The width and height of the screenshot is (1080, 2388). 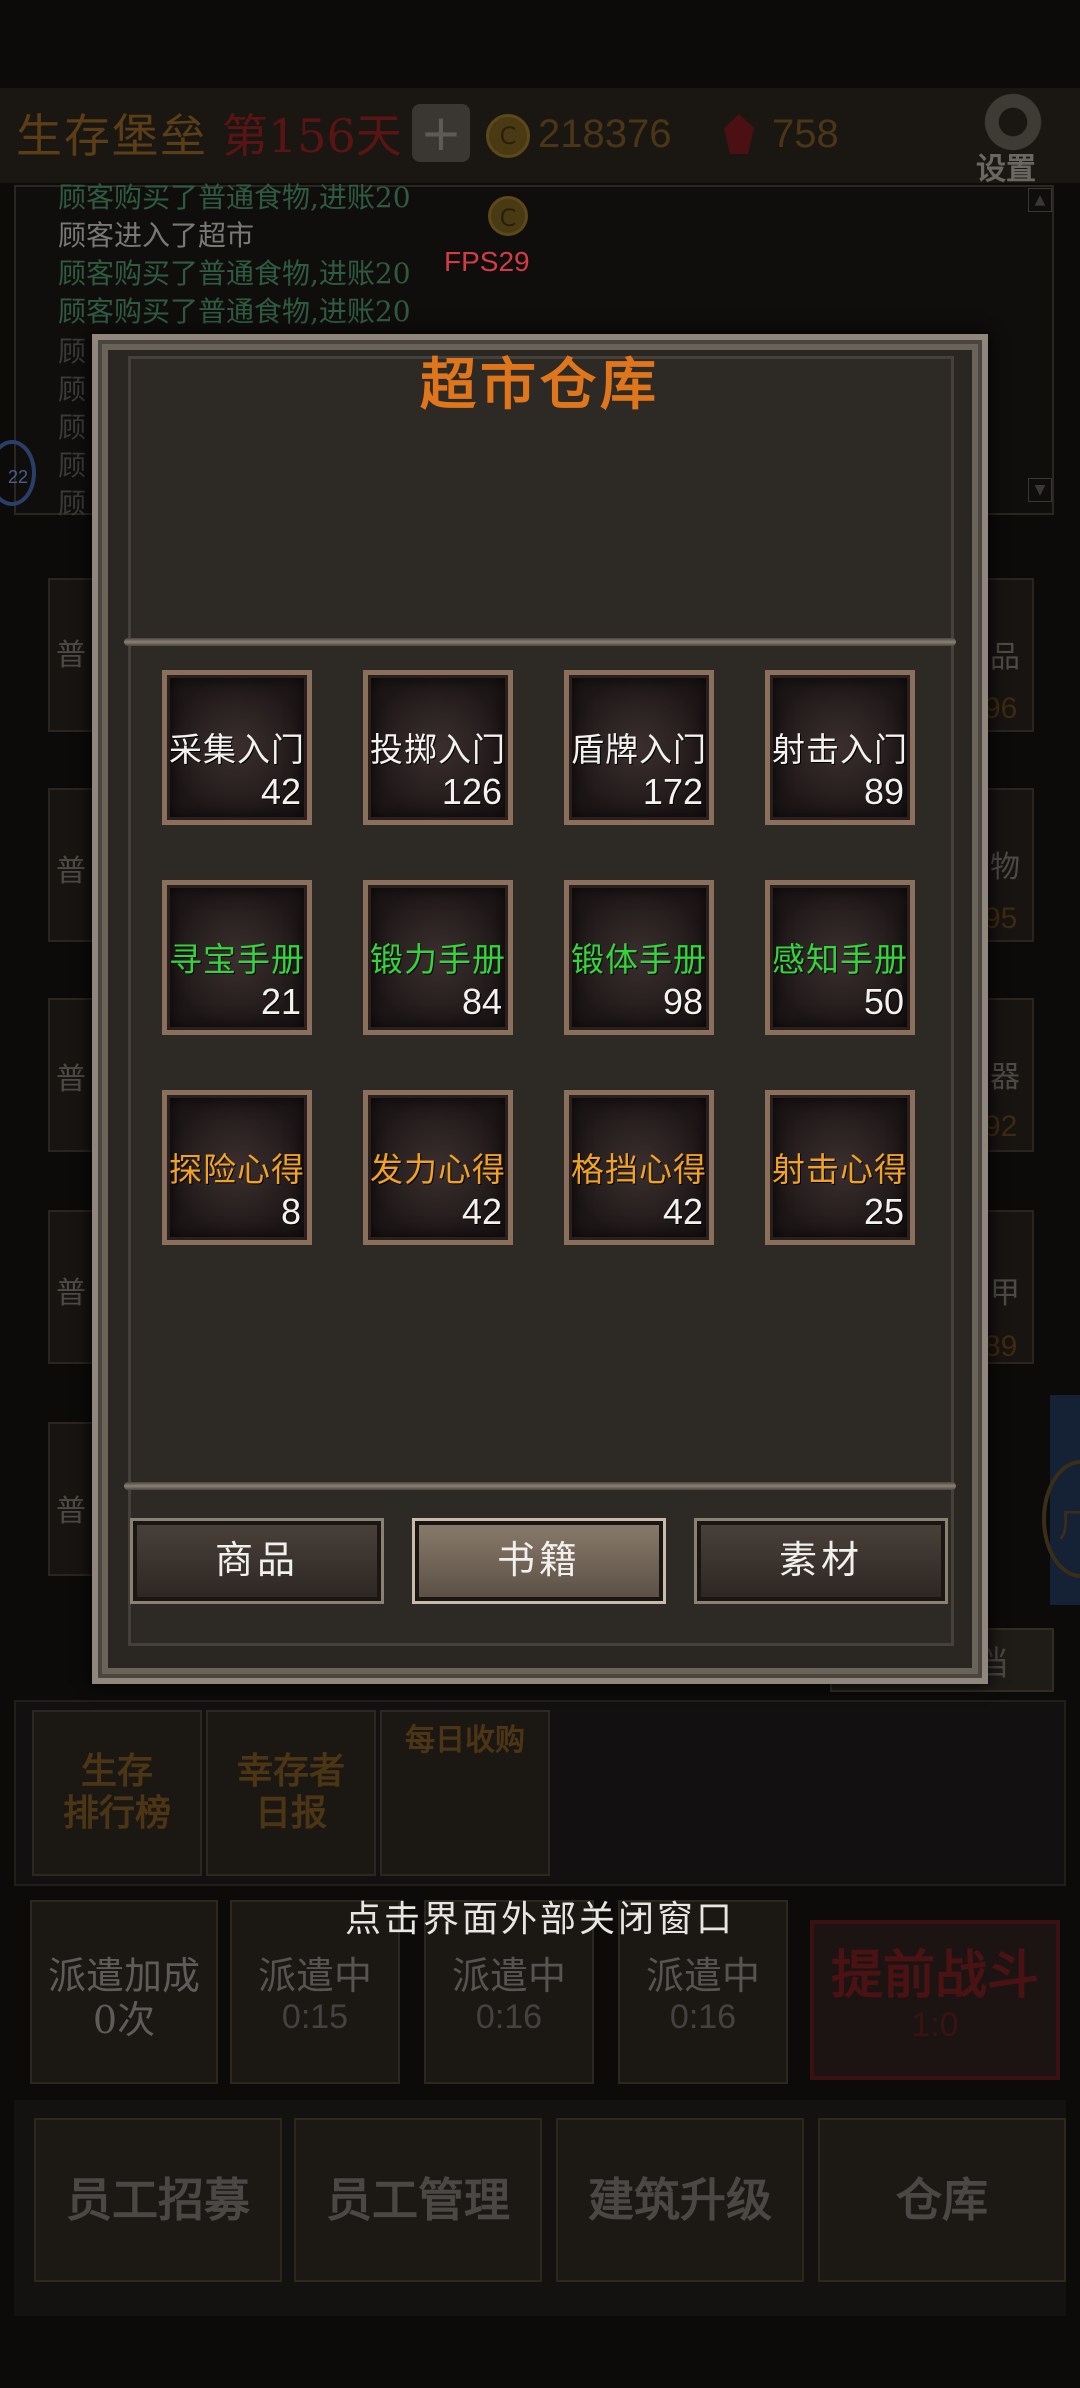 I want to click on day-counter: 第156天, so click(x=312, y=136).